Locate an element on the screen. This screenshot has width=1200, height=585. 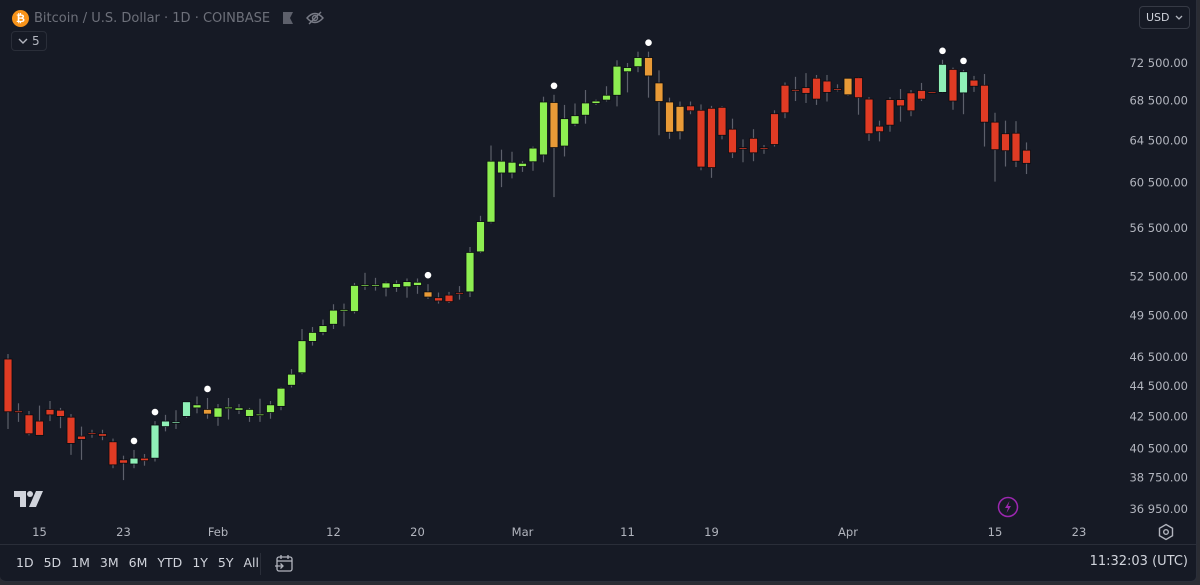
eye-crossed-icon is located at coordinates (315, 18).